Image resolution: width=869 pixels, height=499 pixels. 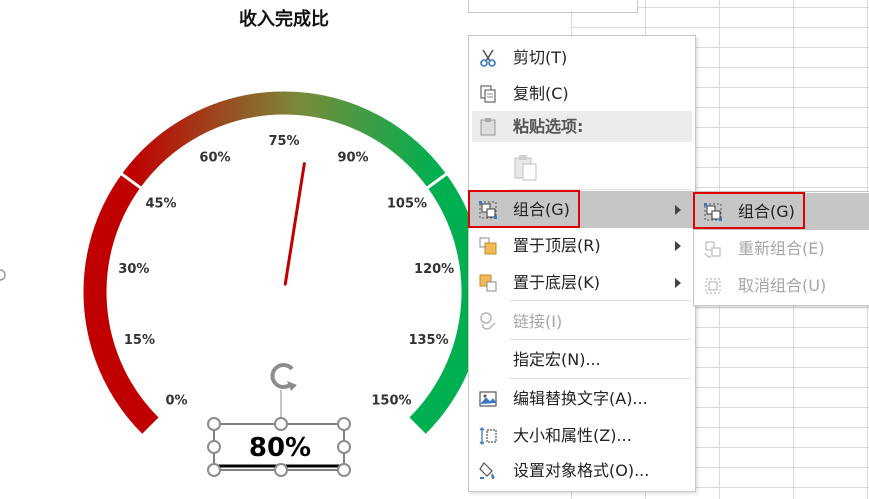 What do you see at coordinates (283, 376) in the screenshot?
I see `rotate-handle-icon` at bounding box center [283, 376].